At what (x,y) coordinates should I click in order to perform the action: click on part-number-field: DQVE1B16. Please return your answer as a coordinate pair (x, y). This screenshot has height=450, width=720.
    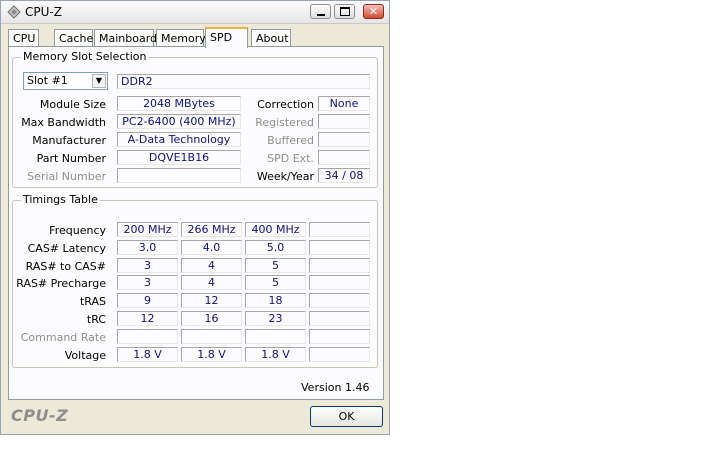
    Looking at the image, I should click on (179, 157).